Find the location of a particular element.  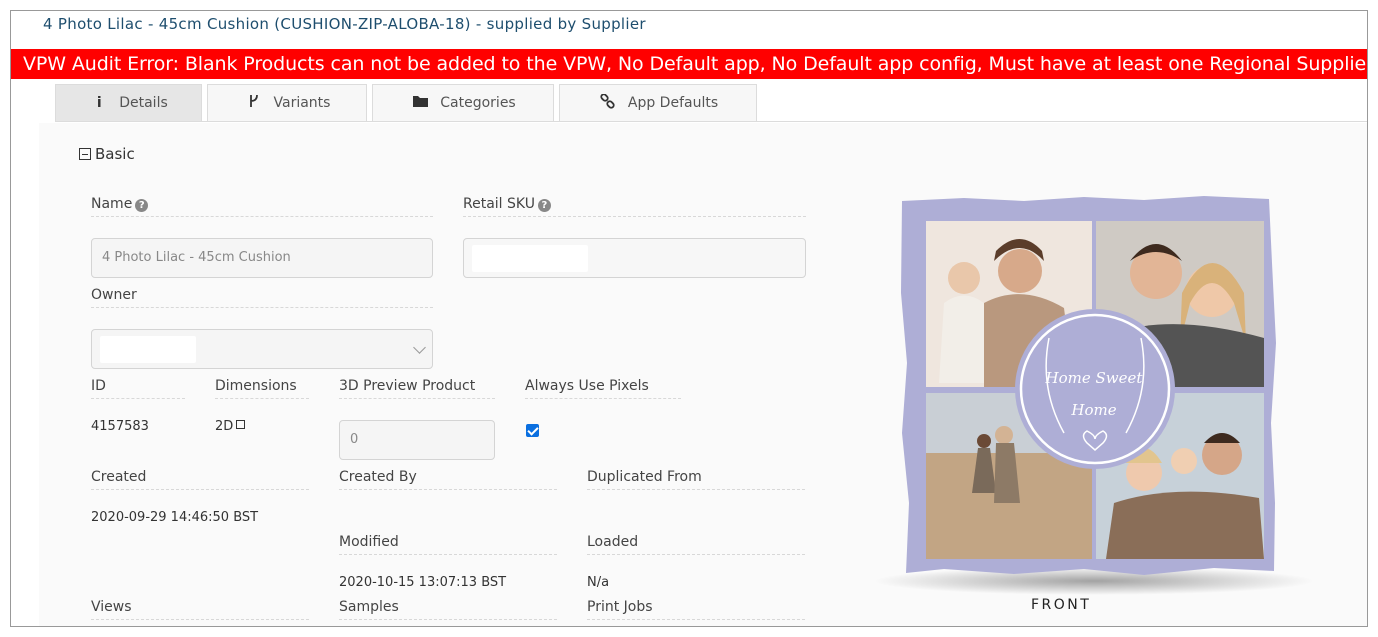

name-input: 4 Photo Lilac - 45cm Cushion is located at coordinates (262, 258).